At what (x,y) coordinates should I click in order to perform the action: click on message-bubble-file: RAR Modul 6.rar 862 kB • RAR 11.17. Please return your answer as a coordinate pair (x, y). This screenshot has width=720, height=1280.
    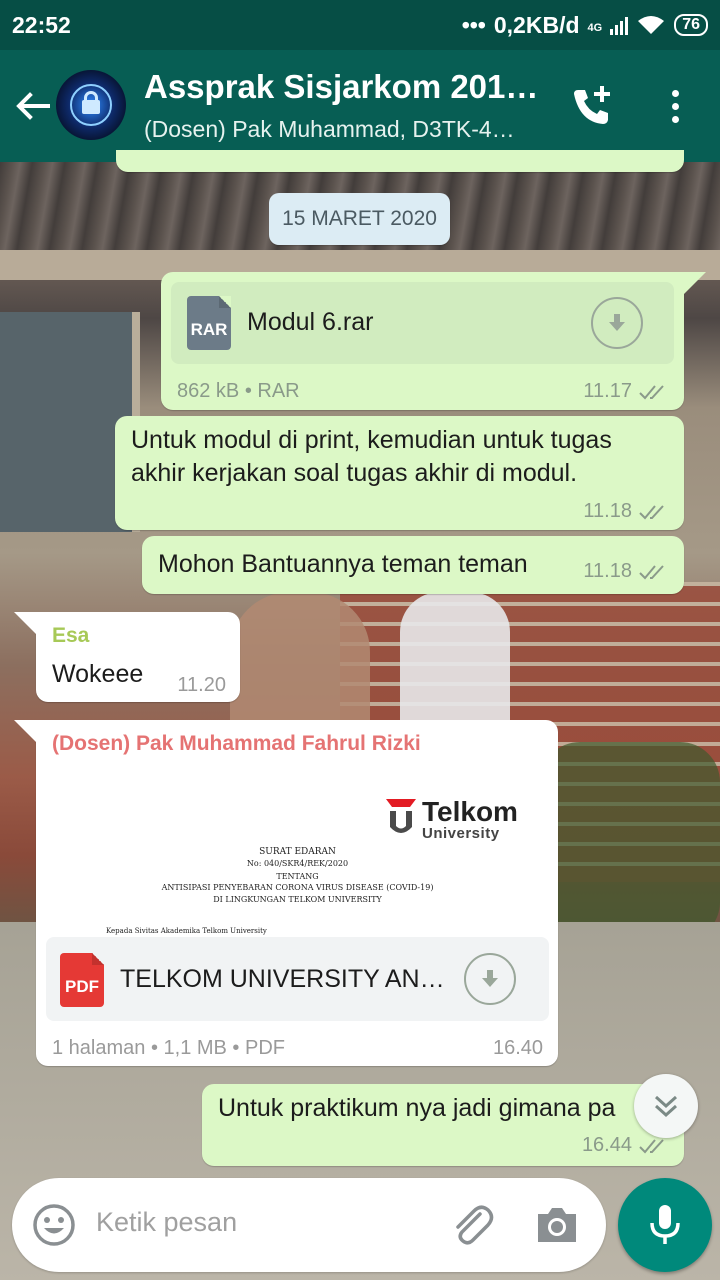
    Looking at the image, I should click on (422, 341).